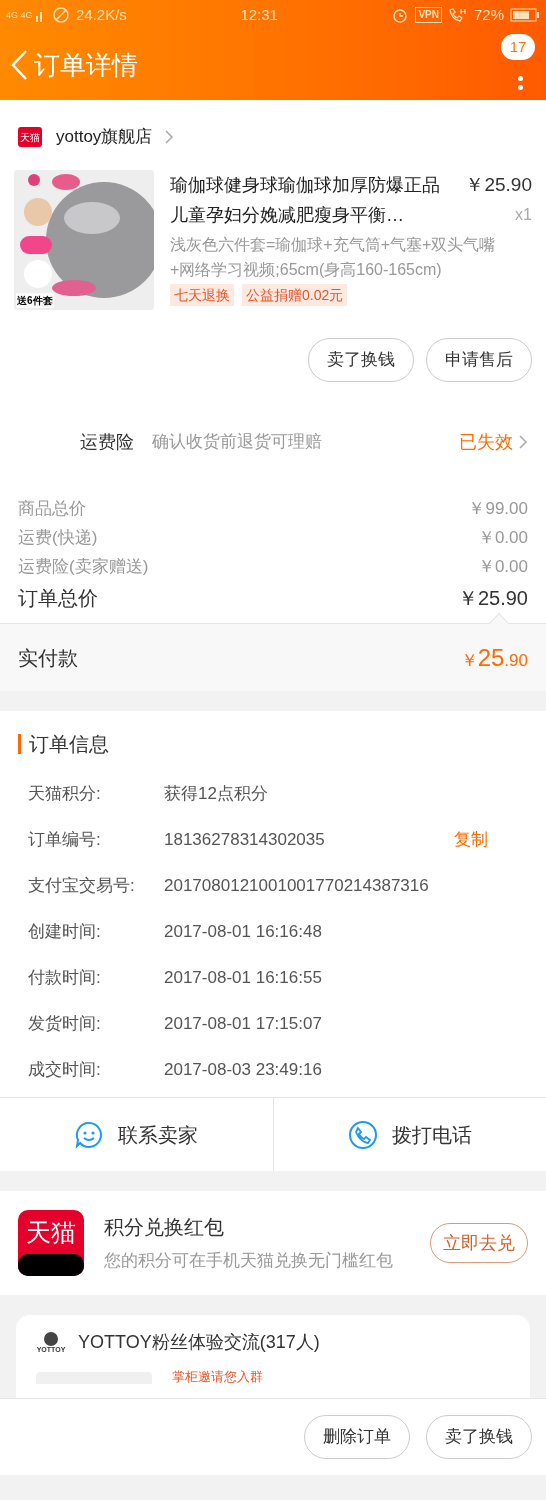 Image resolution: width=546 pixels, height=1500 pixels. I want to click on alarm-icon, so click(400, 15).